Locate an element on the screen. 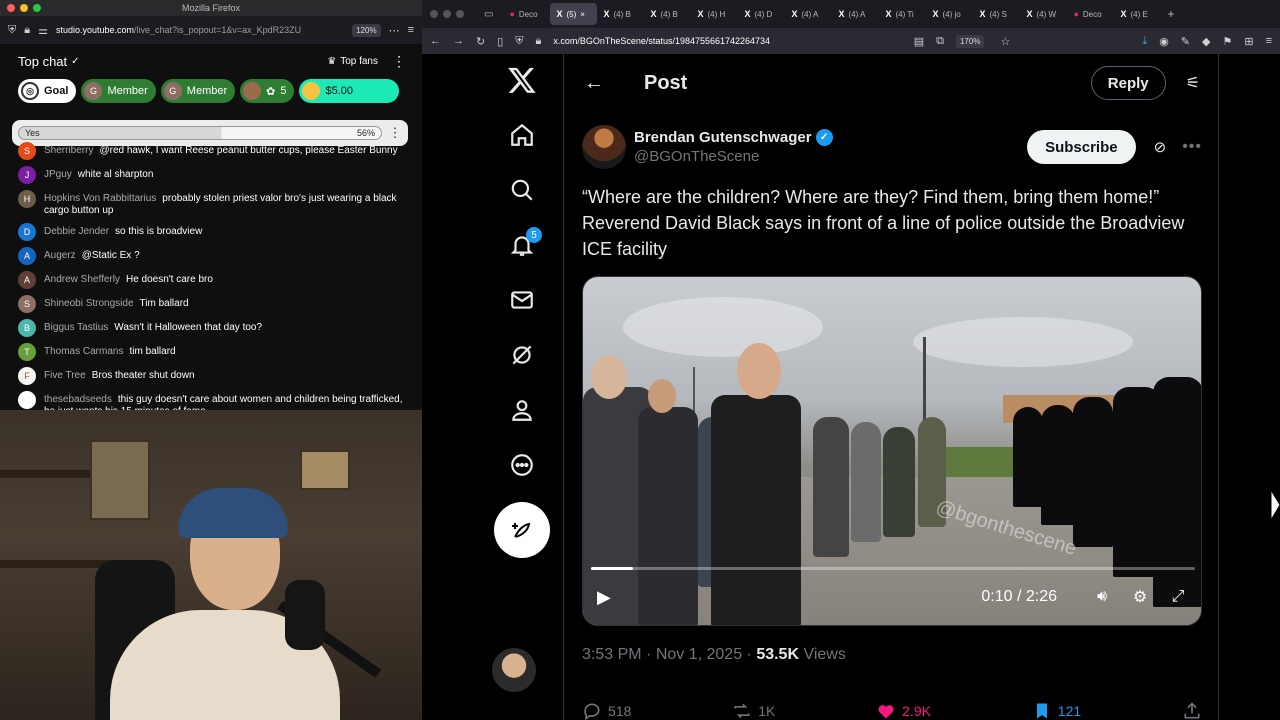 This screenshot has width=1280, height=720. profile-icon is located at coordinates (522, 410).